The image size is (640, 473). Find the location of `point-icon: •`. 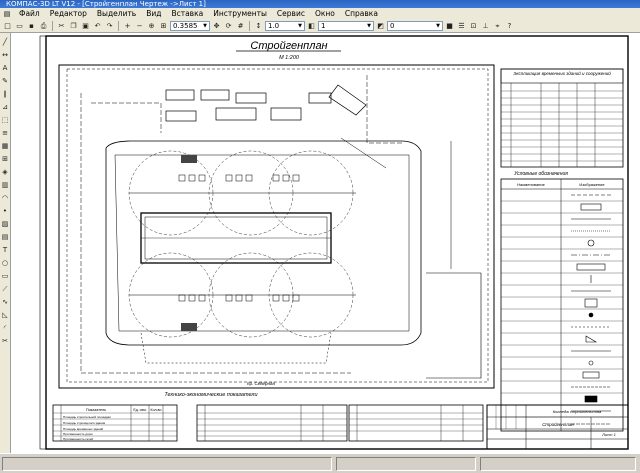

point-icon: • is located at coordinates (5, 211).